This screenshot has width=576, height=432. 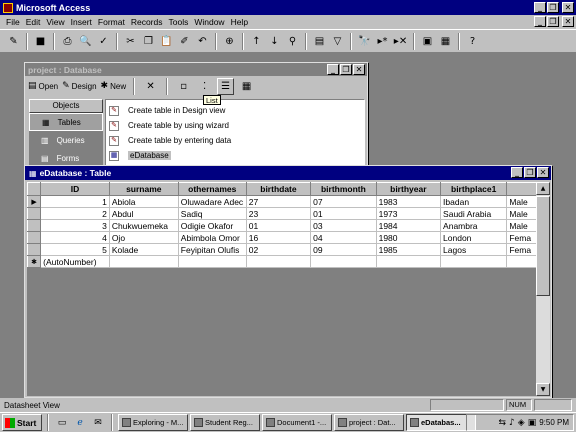 What do you see at coordinates (212, 201) in the screenshot?
I see `table-cell: Oluwadare Adec` at bounding box center [212, 201].